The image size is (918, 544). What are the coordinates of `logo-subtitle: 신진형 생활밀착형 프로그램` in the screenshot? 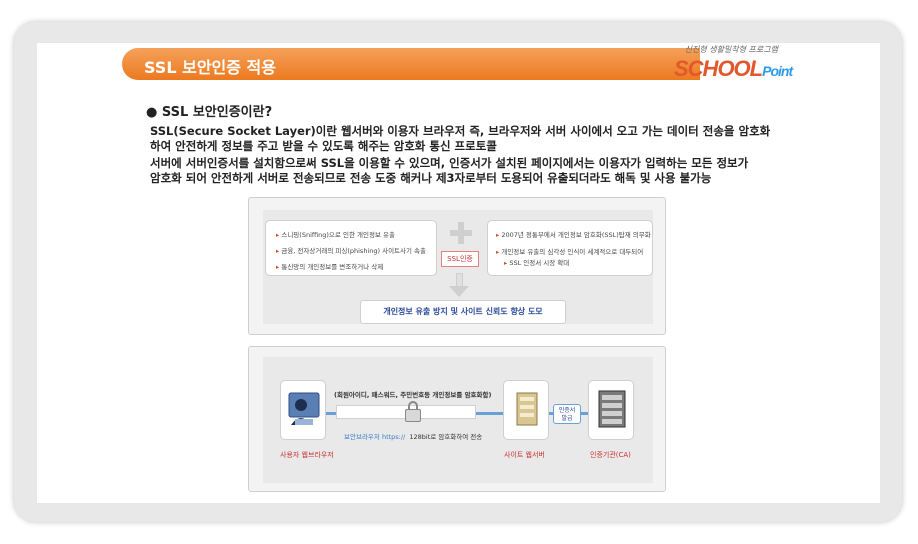 It's located at (731, 49).